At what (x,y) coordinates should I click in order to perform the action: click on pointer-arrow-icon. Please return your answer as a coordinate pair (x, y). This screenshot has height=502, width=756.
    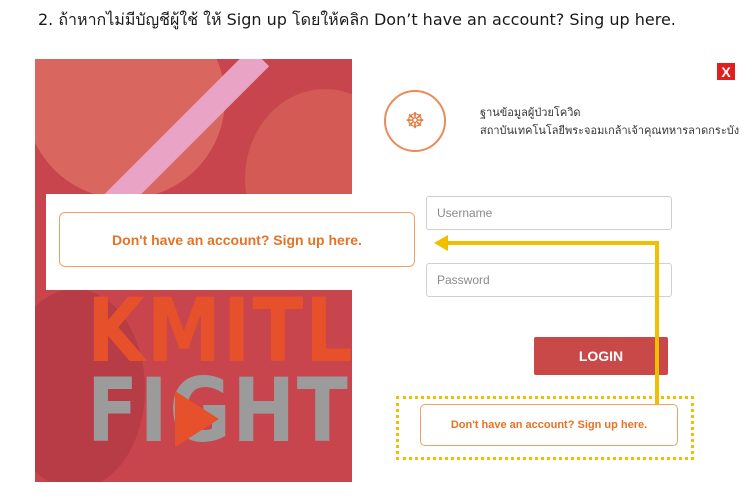
    Looking at the image, I should click on (546, 319).